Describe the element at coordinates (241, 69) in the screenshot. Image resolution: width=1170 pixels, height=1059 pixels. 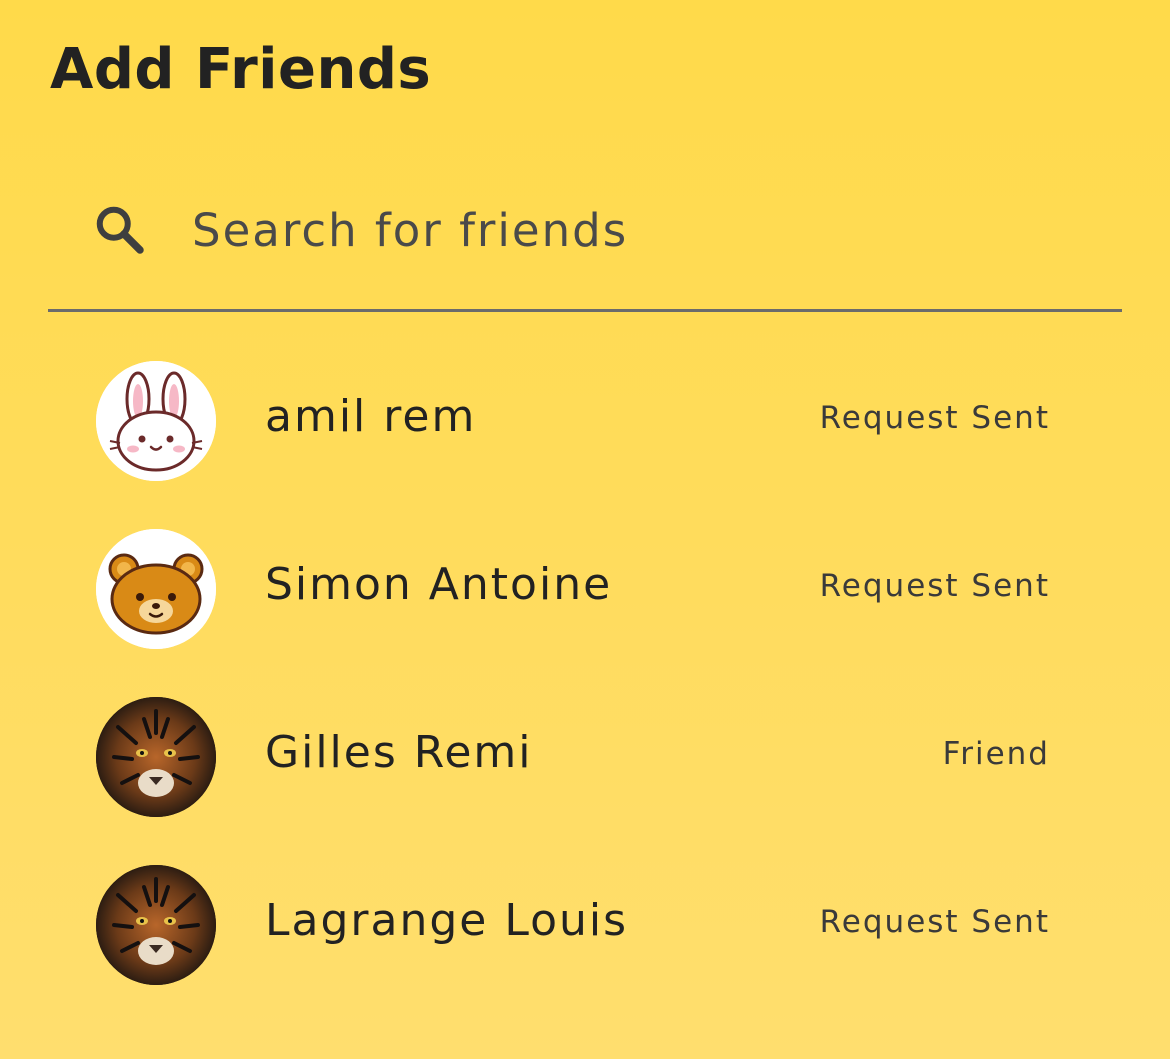
I see `page-title: Add Friends` at that location.